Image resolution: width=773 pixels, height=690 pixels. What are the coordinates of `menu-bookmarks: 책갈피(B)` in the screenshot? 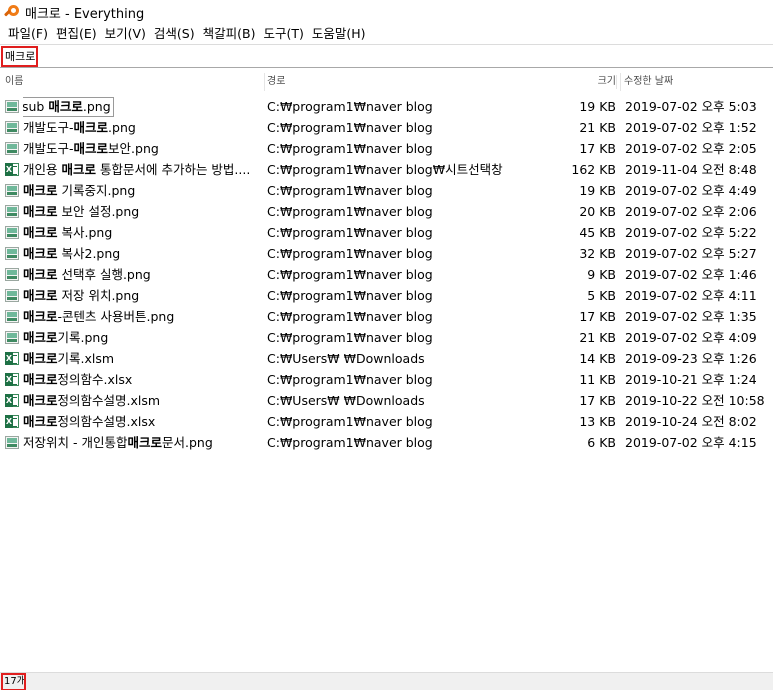 It's located at (229, 34).